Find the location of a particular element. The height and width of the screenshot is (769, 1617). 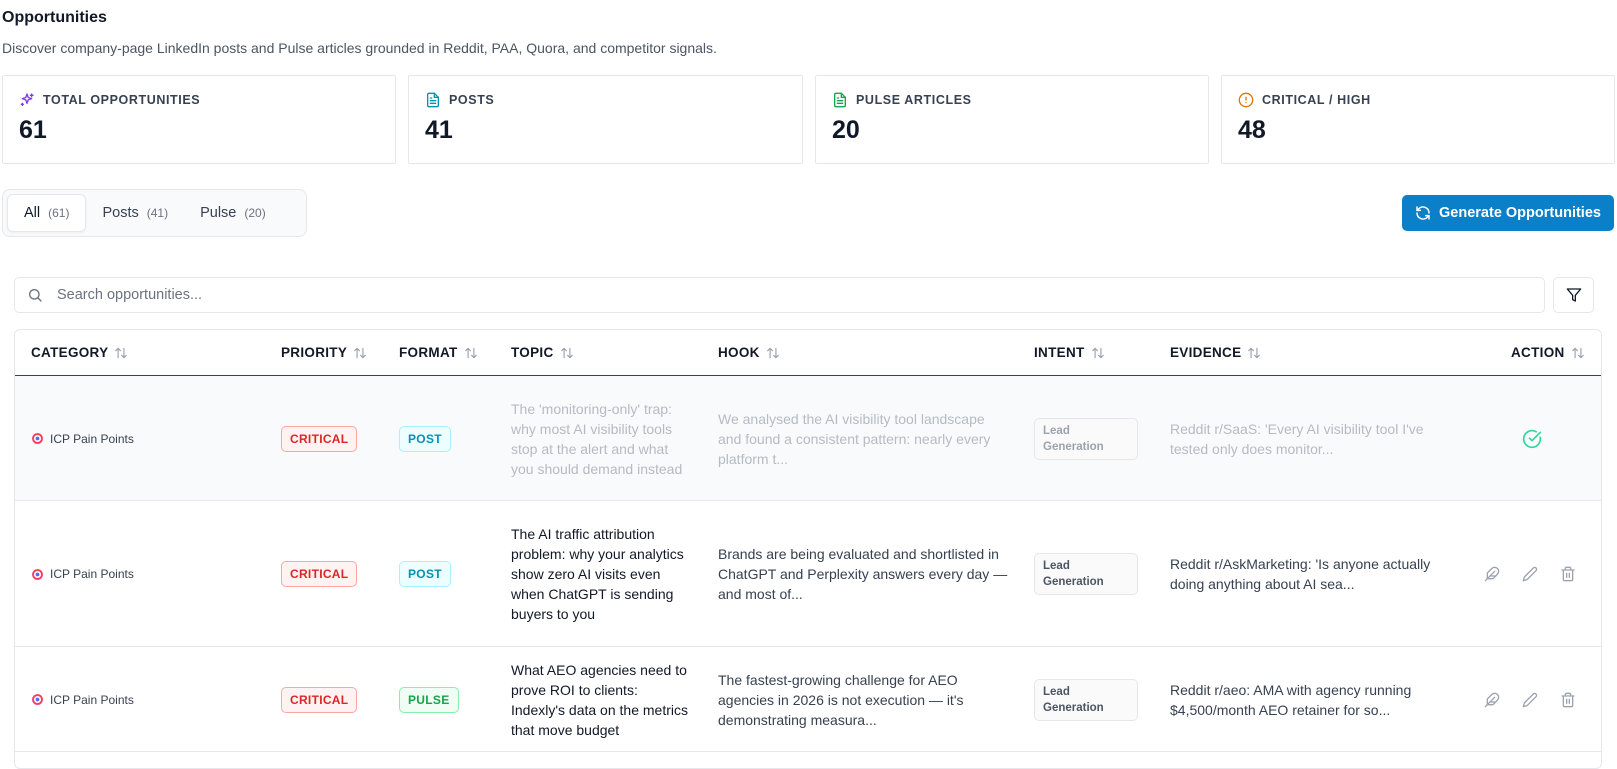

filter-button is located at coordinates (1573, 295).